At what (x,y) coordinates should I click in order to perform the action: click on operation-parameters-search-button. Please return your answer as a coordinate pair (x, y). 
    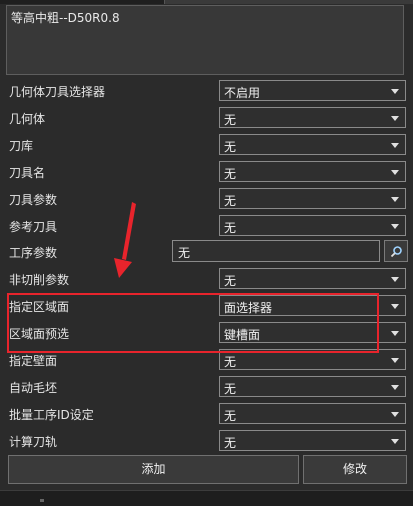
    Looking at the image, I should click on (396, 251).